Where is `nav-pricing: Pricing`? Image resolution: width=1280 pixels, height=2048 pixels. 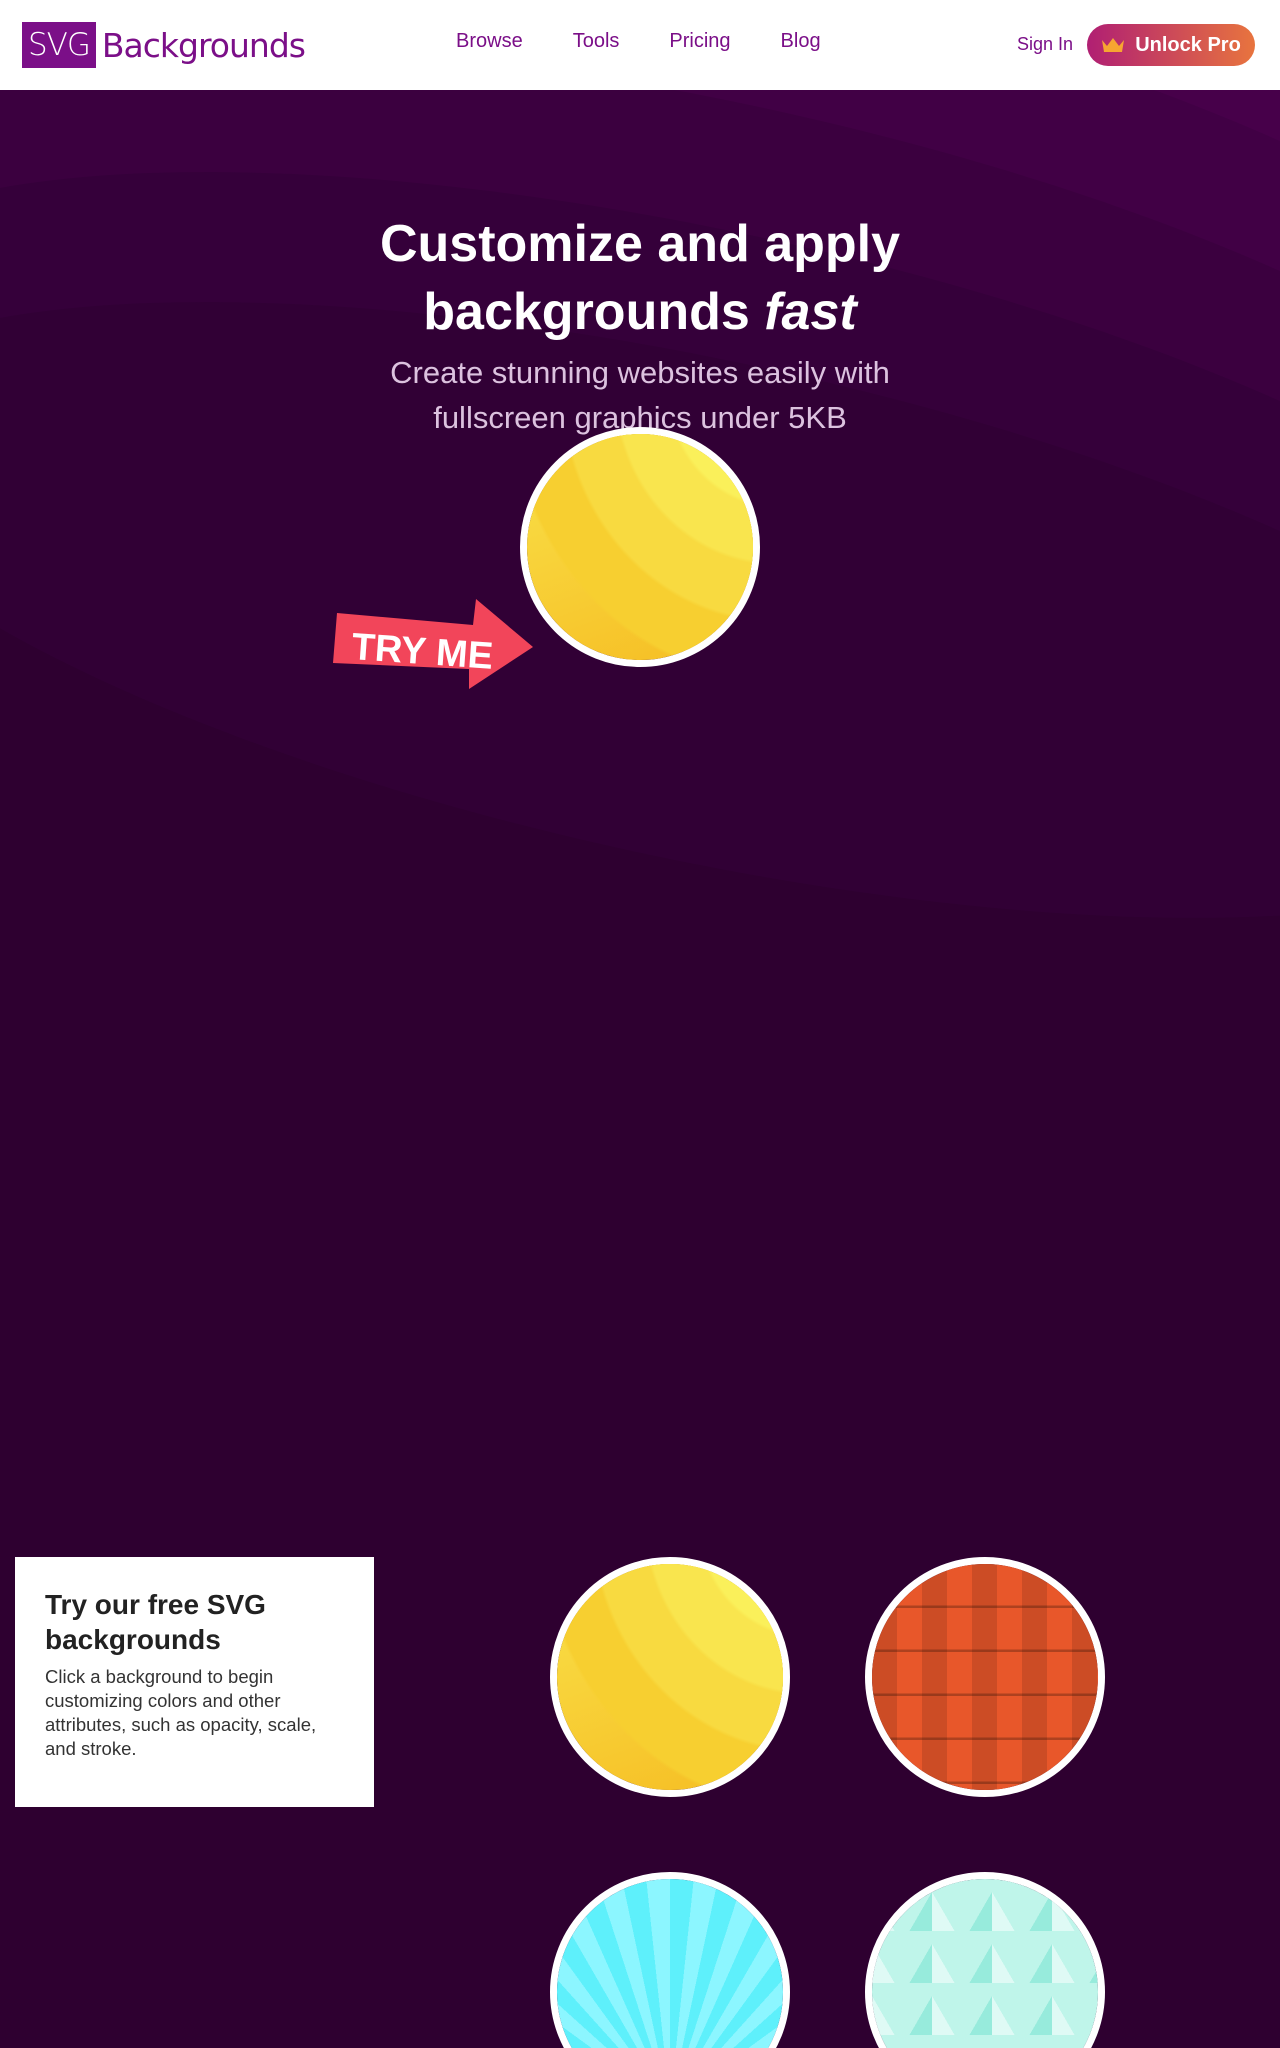
nav-pricing: Pricing is located at coordinates (699, 41).